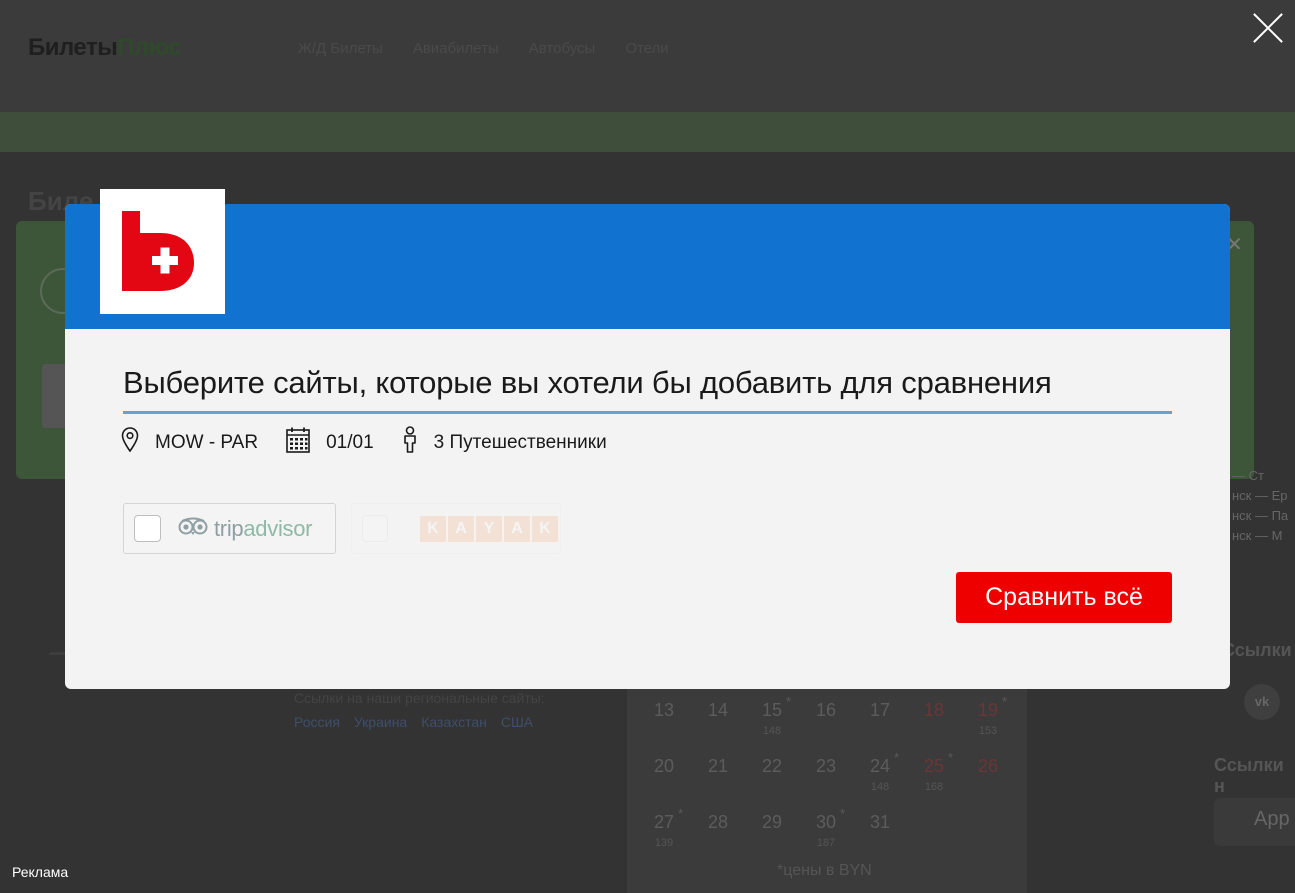 The width and height of the screenshot is (1295, 893). Describe the element at coordinates (350, 442) in the screenshot. I see `date-text: 01/01` at that location.